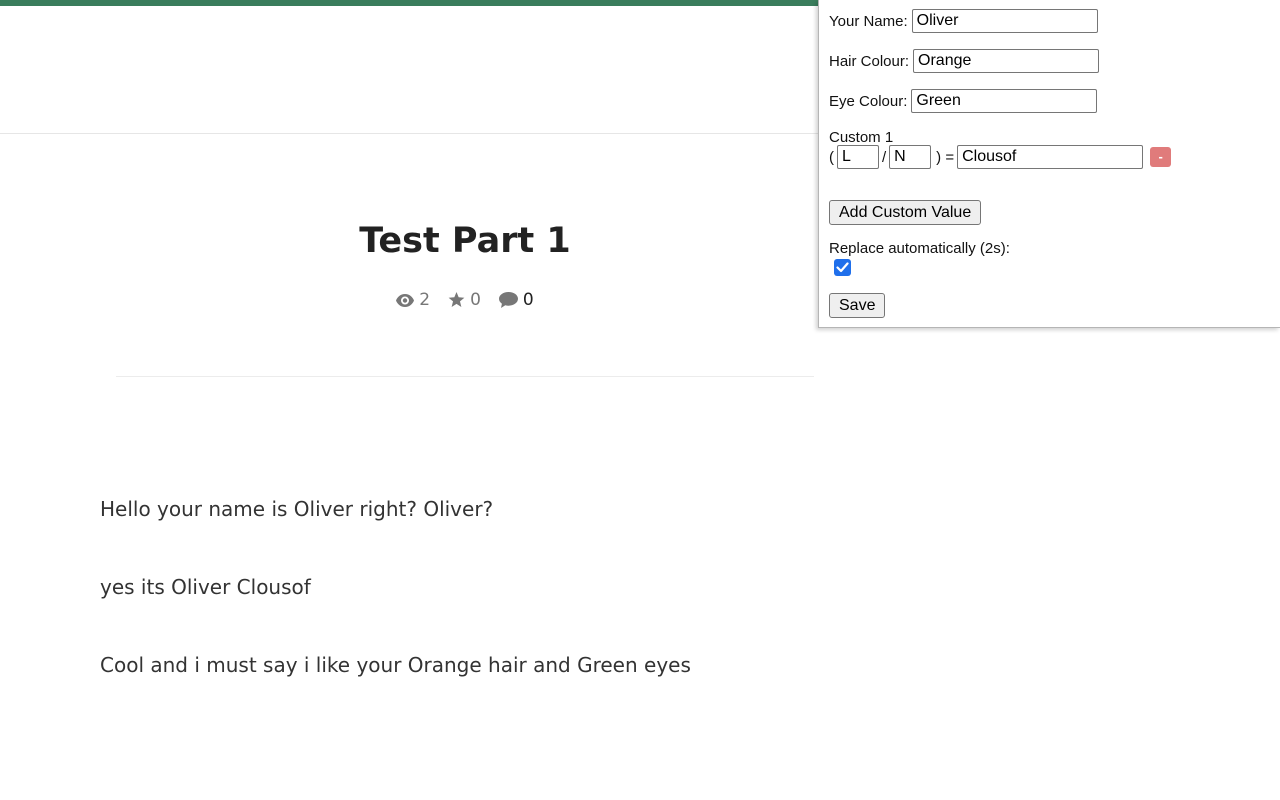 This screenshot has width=1280, height=800. I want to click on hair-row: Hair Colour:, so click(964, 61).